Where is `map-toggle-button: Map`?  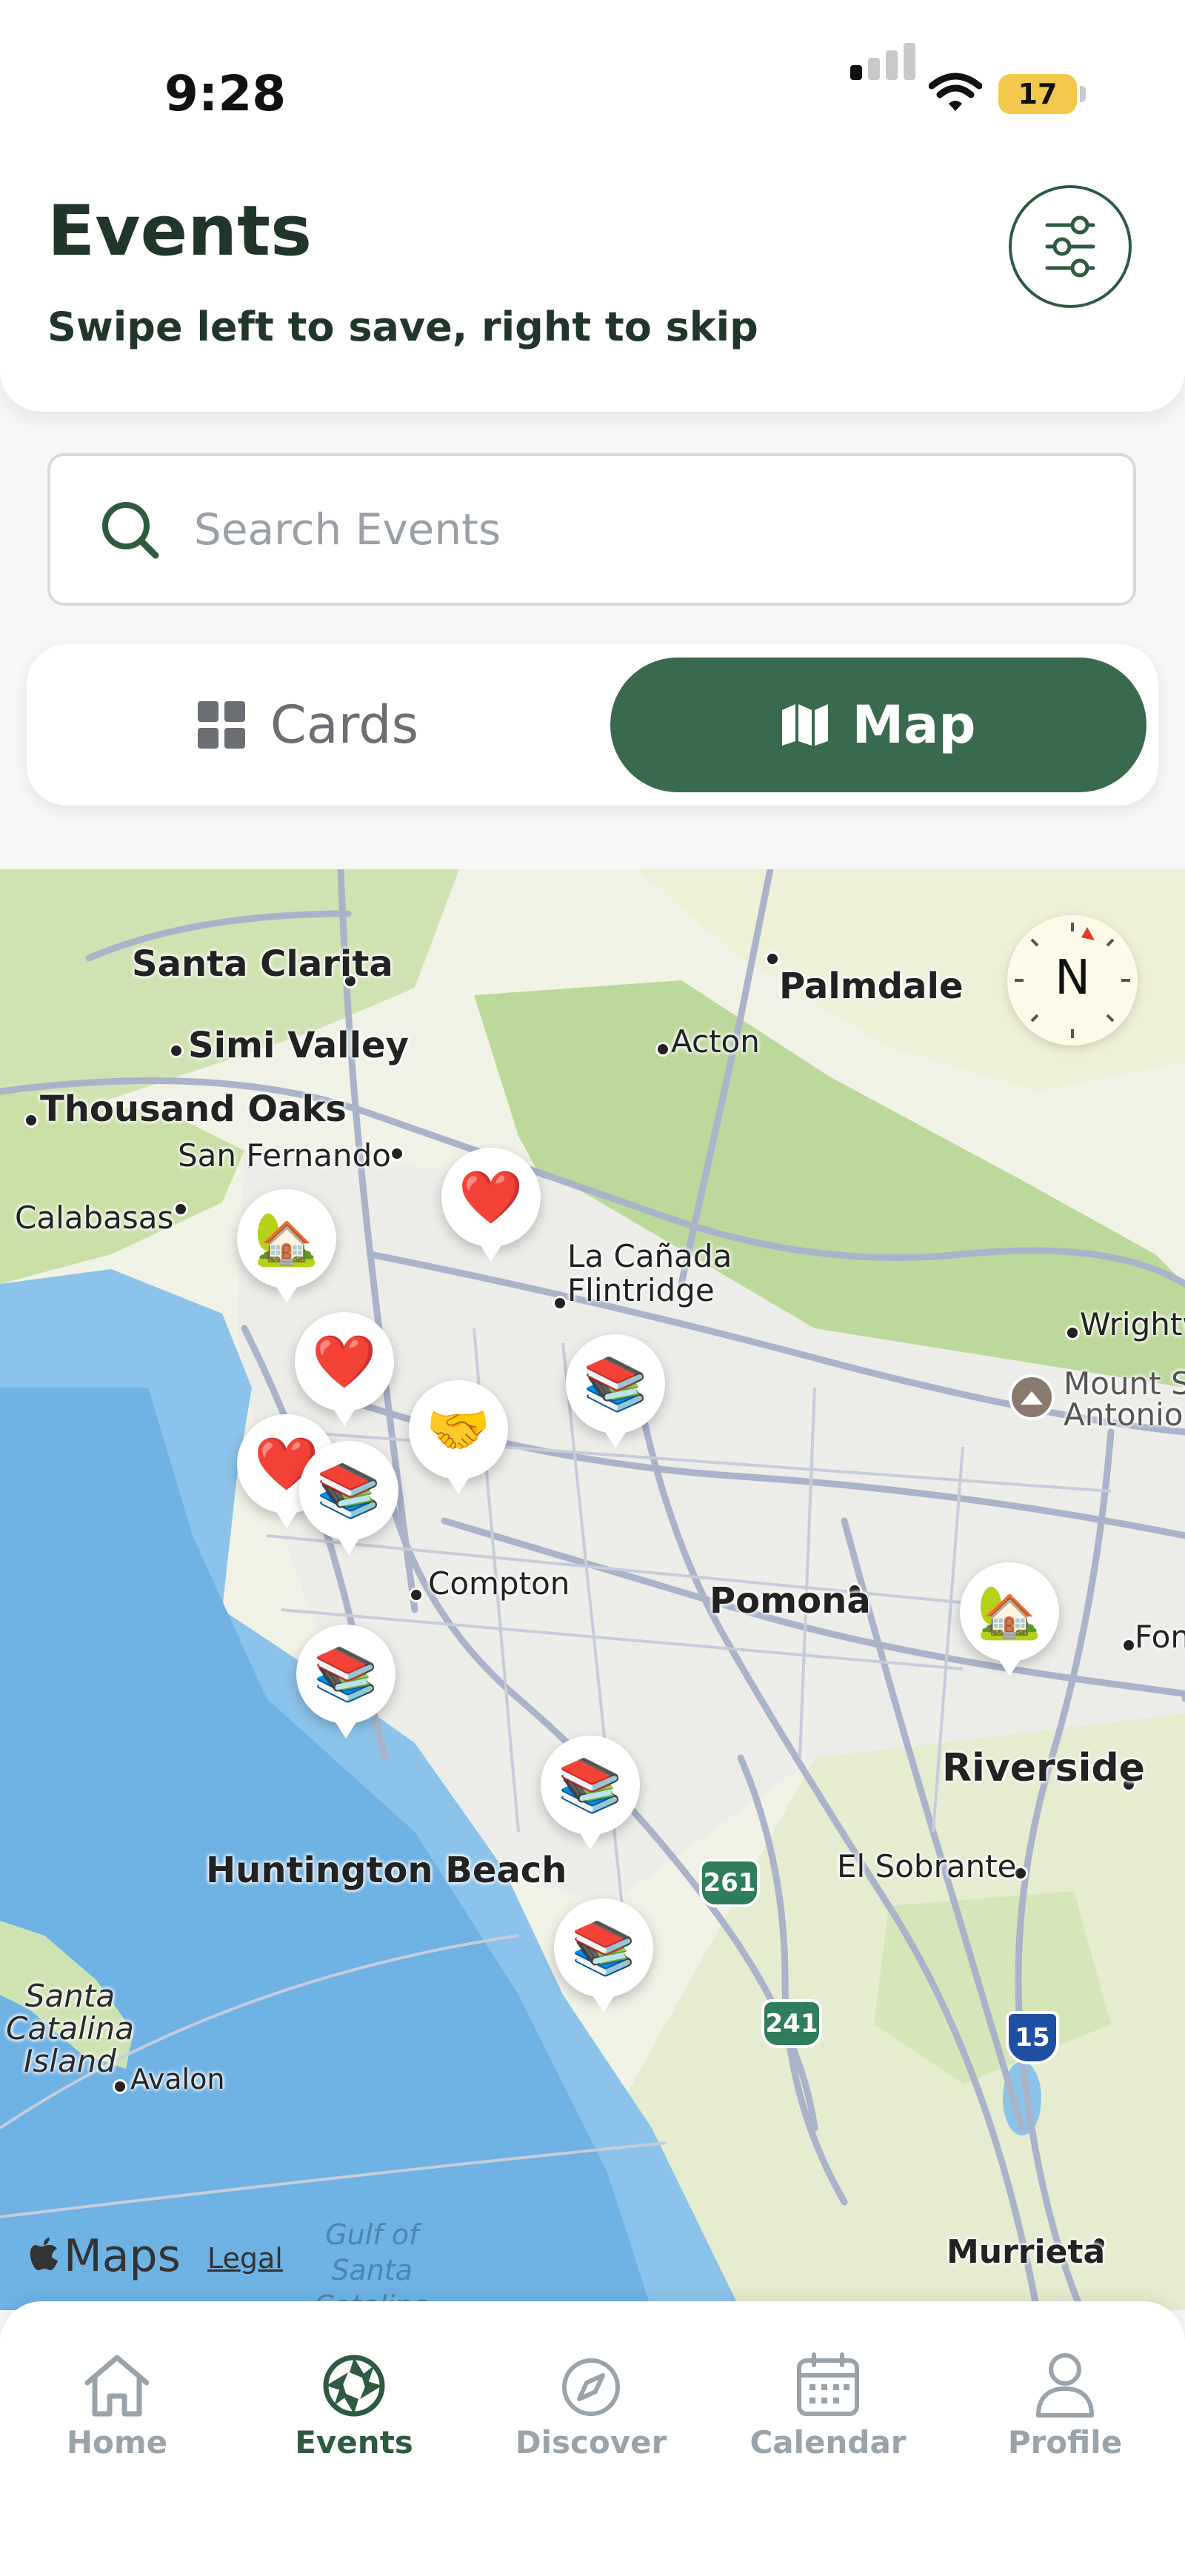
map-toggle-button: Map is located at coordinates (878, 725).